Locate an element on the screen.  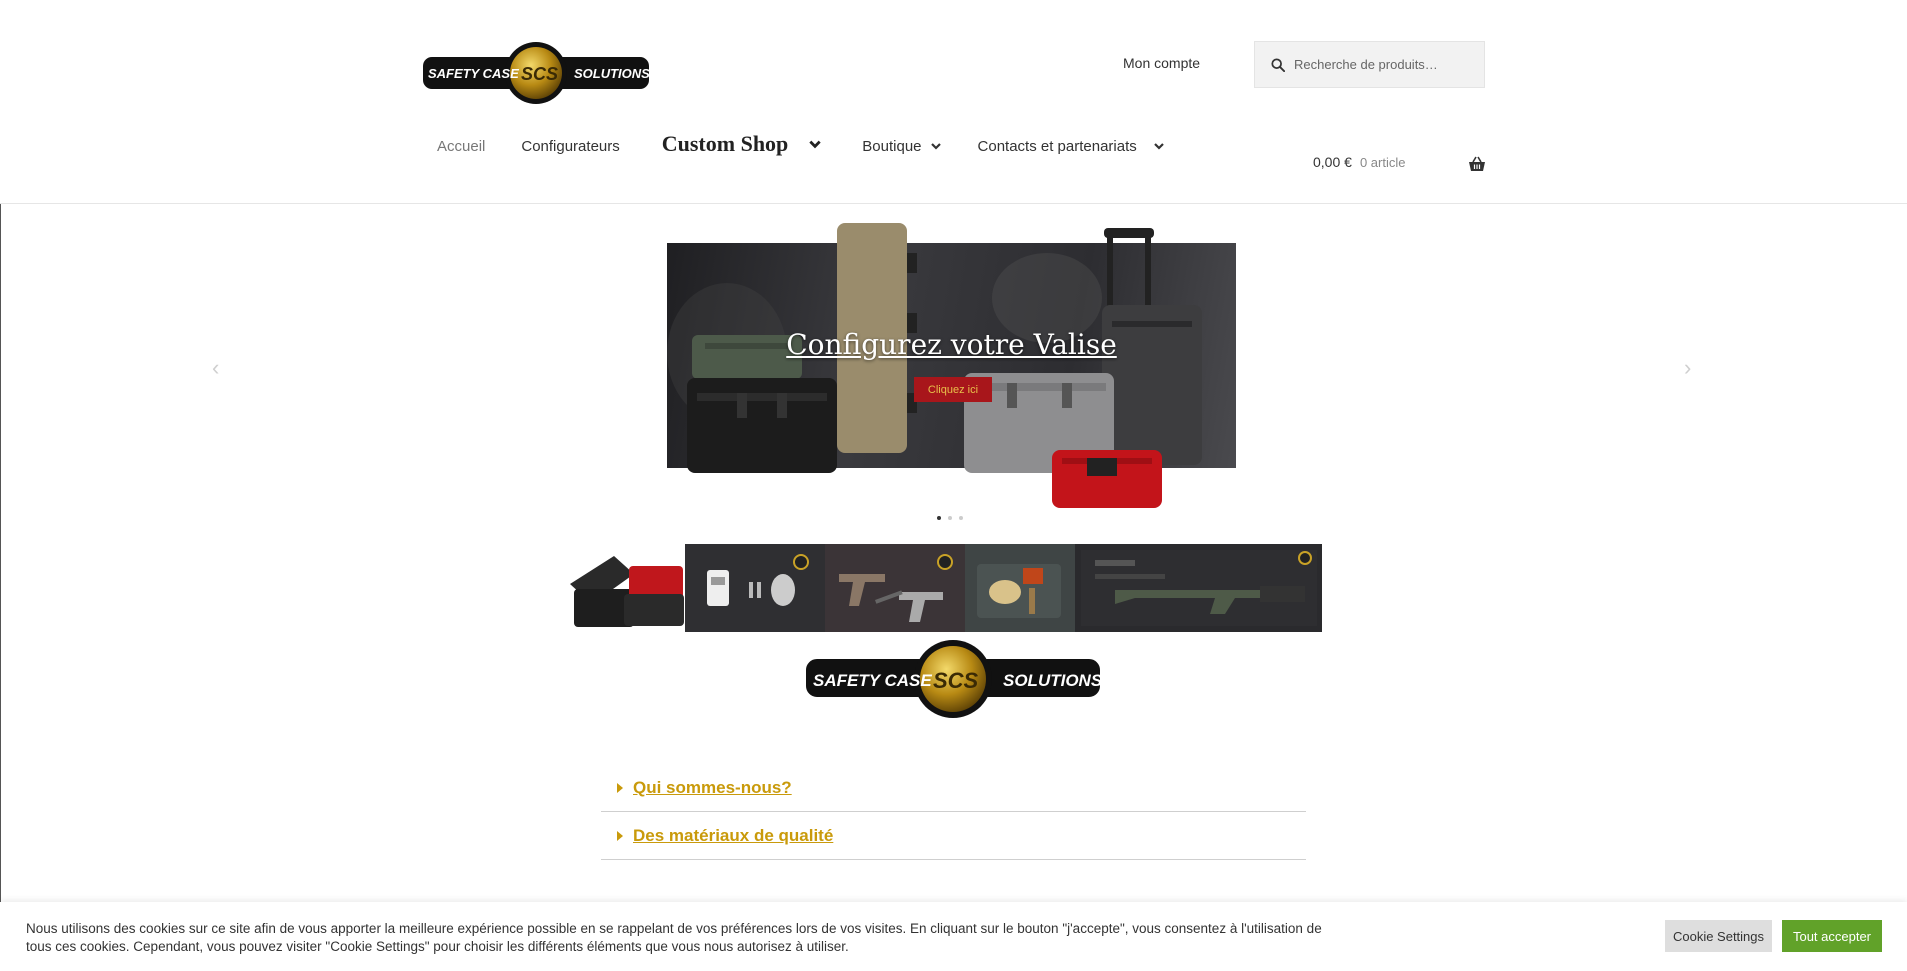
nav-item-accueil: Accueil is located at coordinates (461, 146).